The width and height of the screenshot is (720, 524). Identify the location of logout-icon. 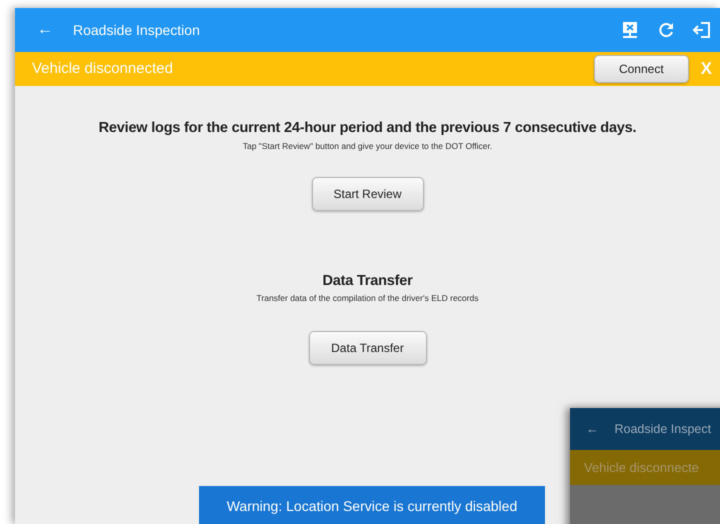
(702, 30).